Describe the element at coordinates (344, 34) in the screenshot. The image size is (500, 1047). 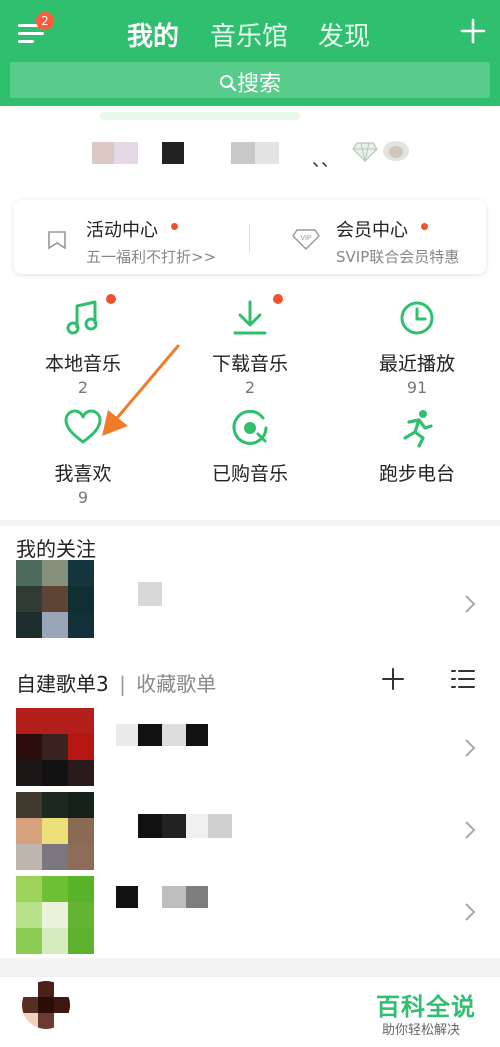
I see `tab-discover: 发现` at that location.